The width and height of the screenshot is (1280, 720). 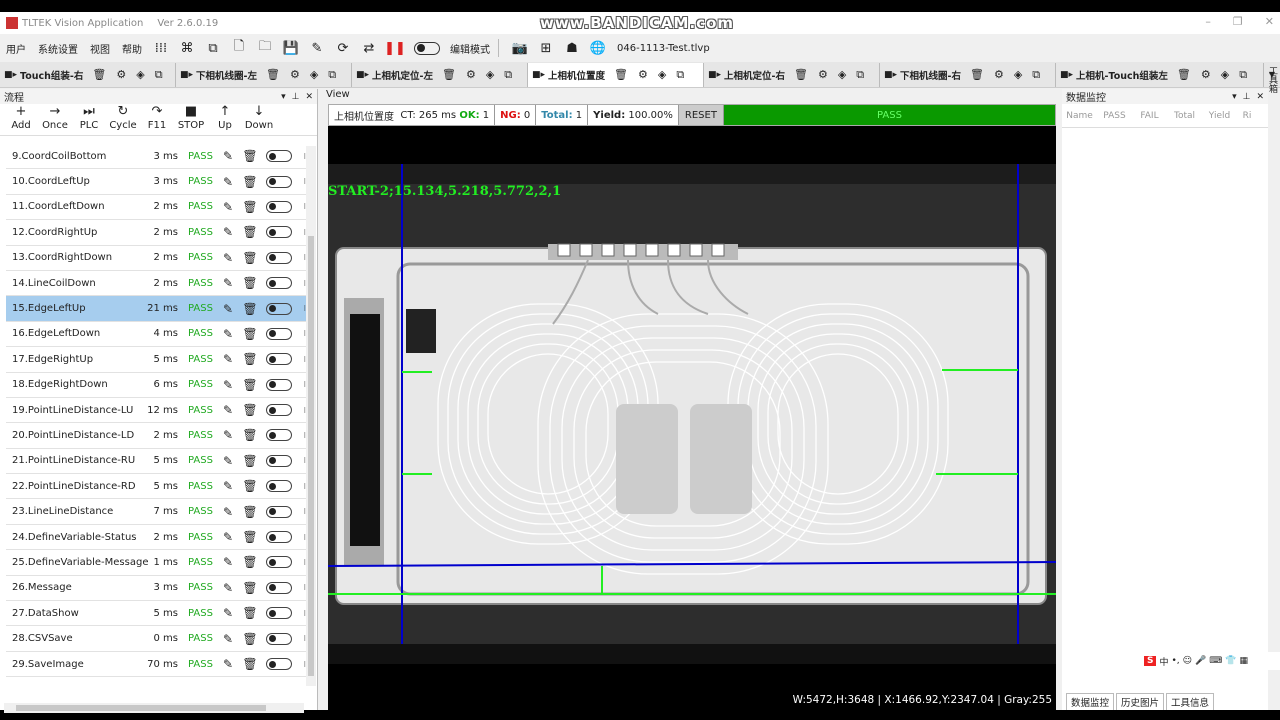 What do you see at coordinates (156, 462) in the screenshot?
I see `flow-step-row: 21.PointLineDistance-RU 5 ms PASS ✎ 🗑 ⁝` at bounding box center [156, 462].